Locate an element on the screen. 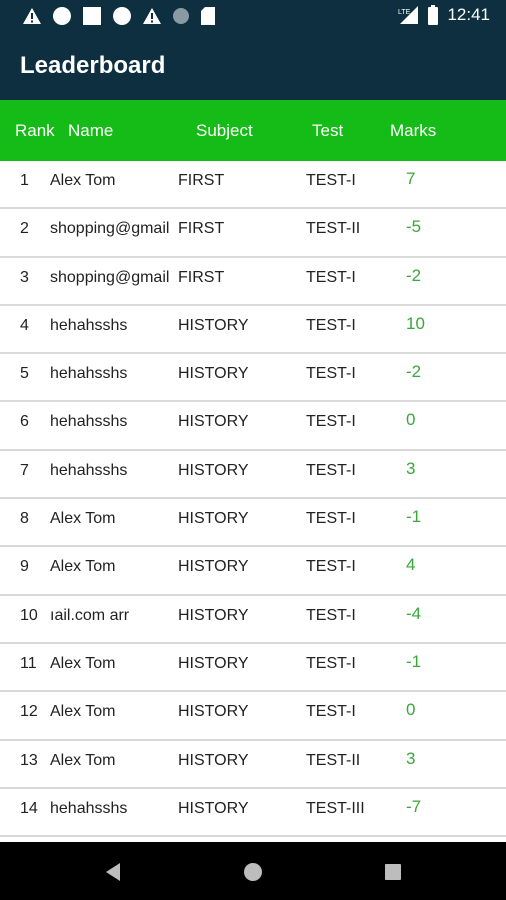 Image resolution: width=506 pixels, height=900 pixels. marks-cell: 10 is located at coordinates (415, 323).